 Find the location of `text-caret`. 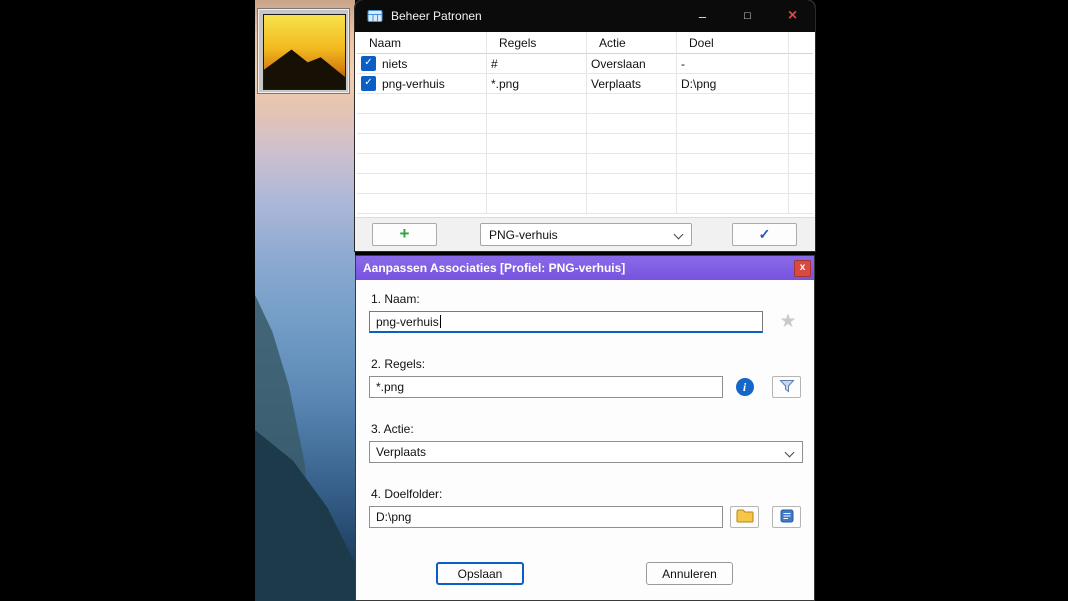

text-caret is located at coordinates (440, 321).